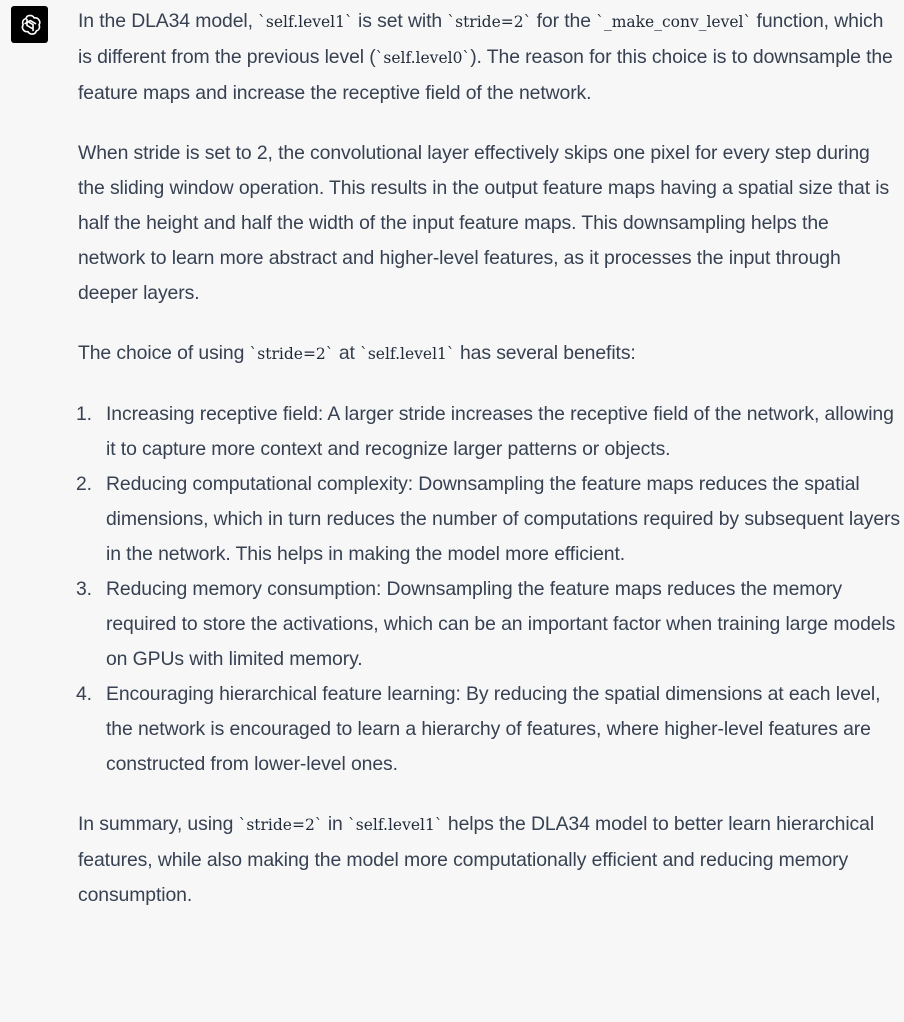 The width and height of the screenshot is (904, 1022). What do you see at coordinates (545, 353) in the screenshot?
I see `text: has several benefits:` at bounding box center [545, 353].